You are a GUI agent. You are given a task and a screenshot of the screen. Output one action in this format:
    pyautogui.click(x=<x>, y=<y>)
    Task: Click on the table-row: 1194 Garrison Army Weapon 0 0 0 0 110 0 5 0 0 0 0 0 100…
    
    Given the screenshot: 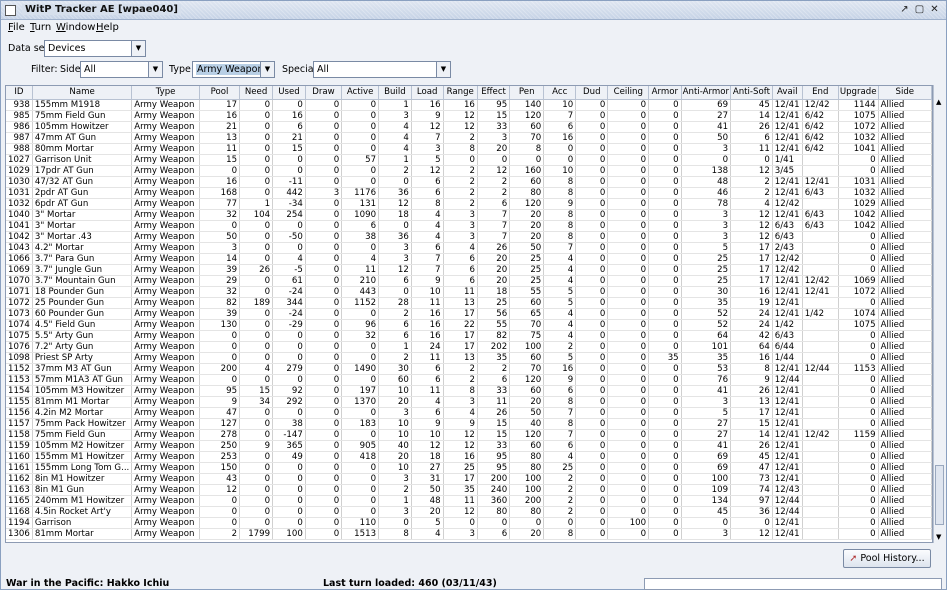 What is the action you would take?
    pyautogui.click(x=469, y=523)
    